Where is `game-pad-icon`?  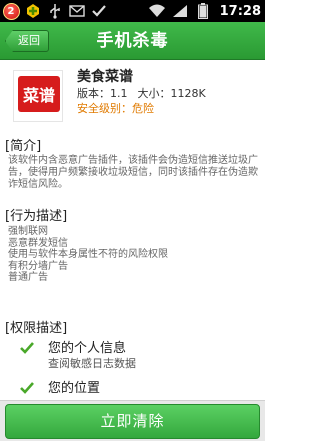 game-pad-icon is located at coordinates (33, 11).